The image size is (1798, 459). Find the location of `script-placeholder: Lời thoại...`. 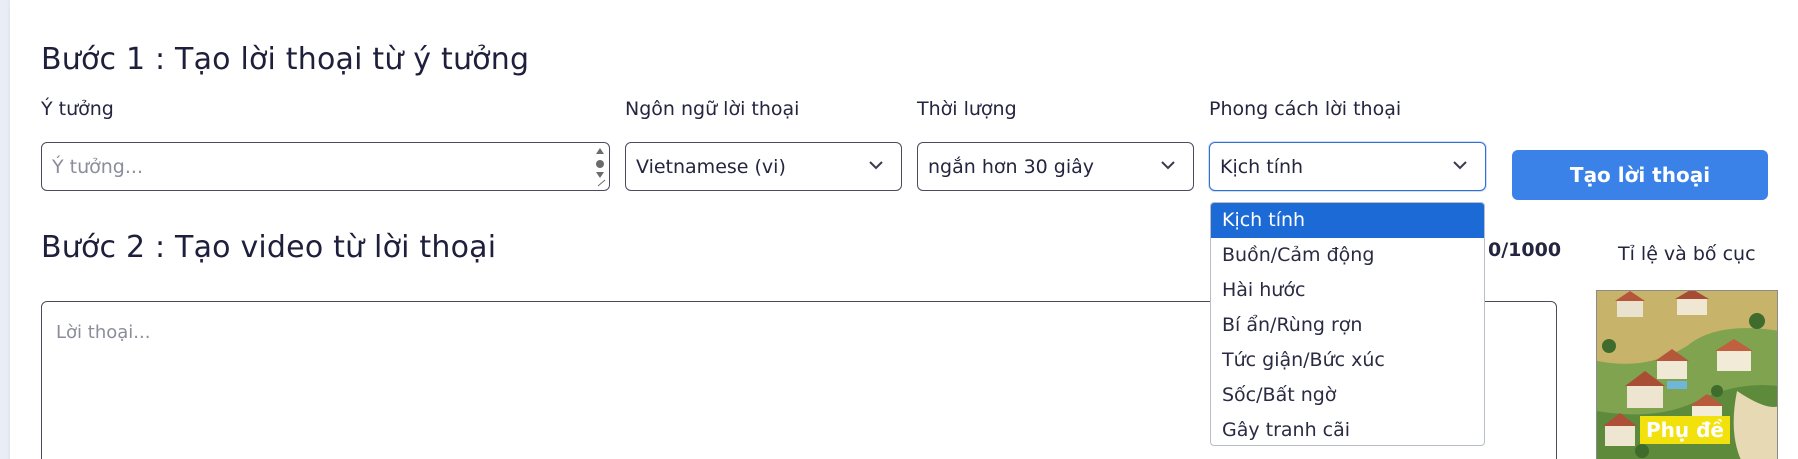

script-placeholder: Lời thoại... is located at coordinates (103, 332).